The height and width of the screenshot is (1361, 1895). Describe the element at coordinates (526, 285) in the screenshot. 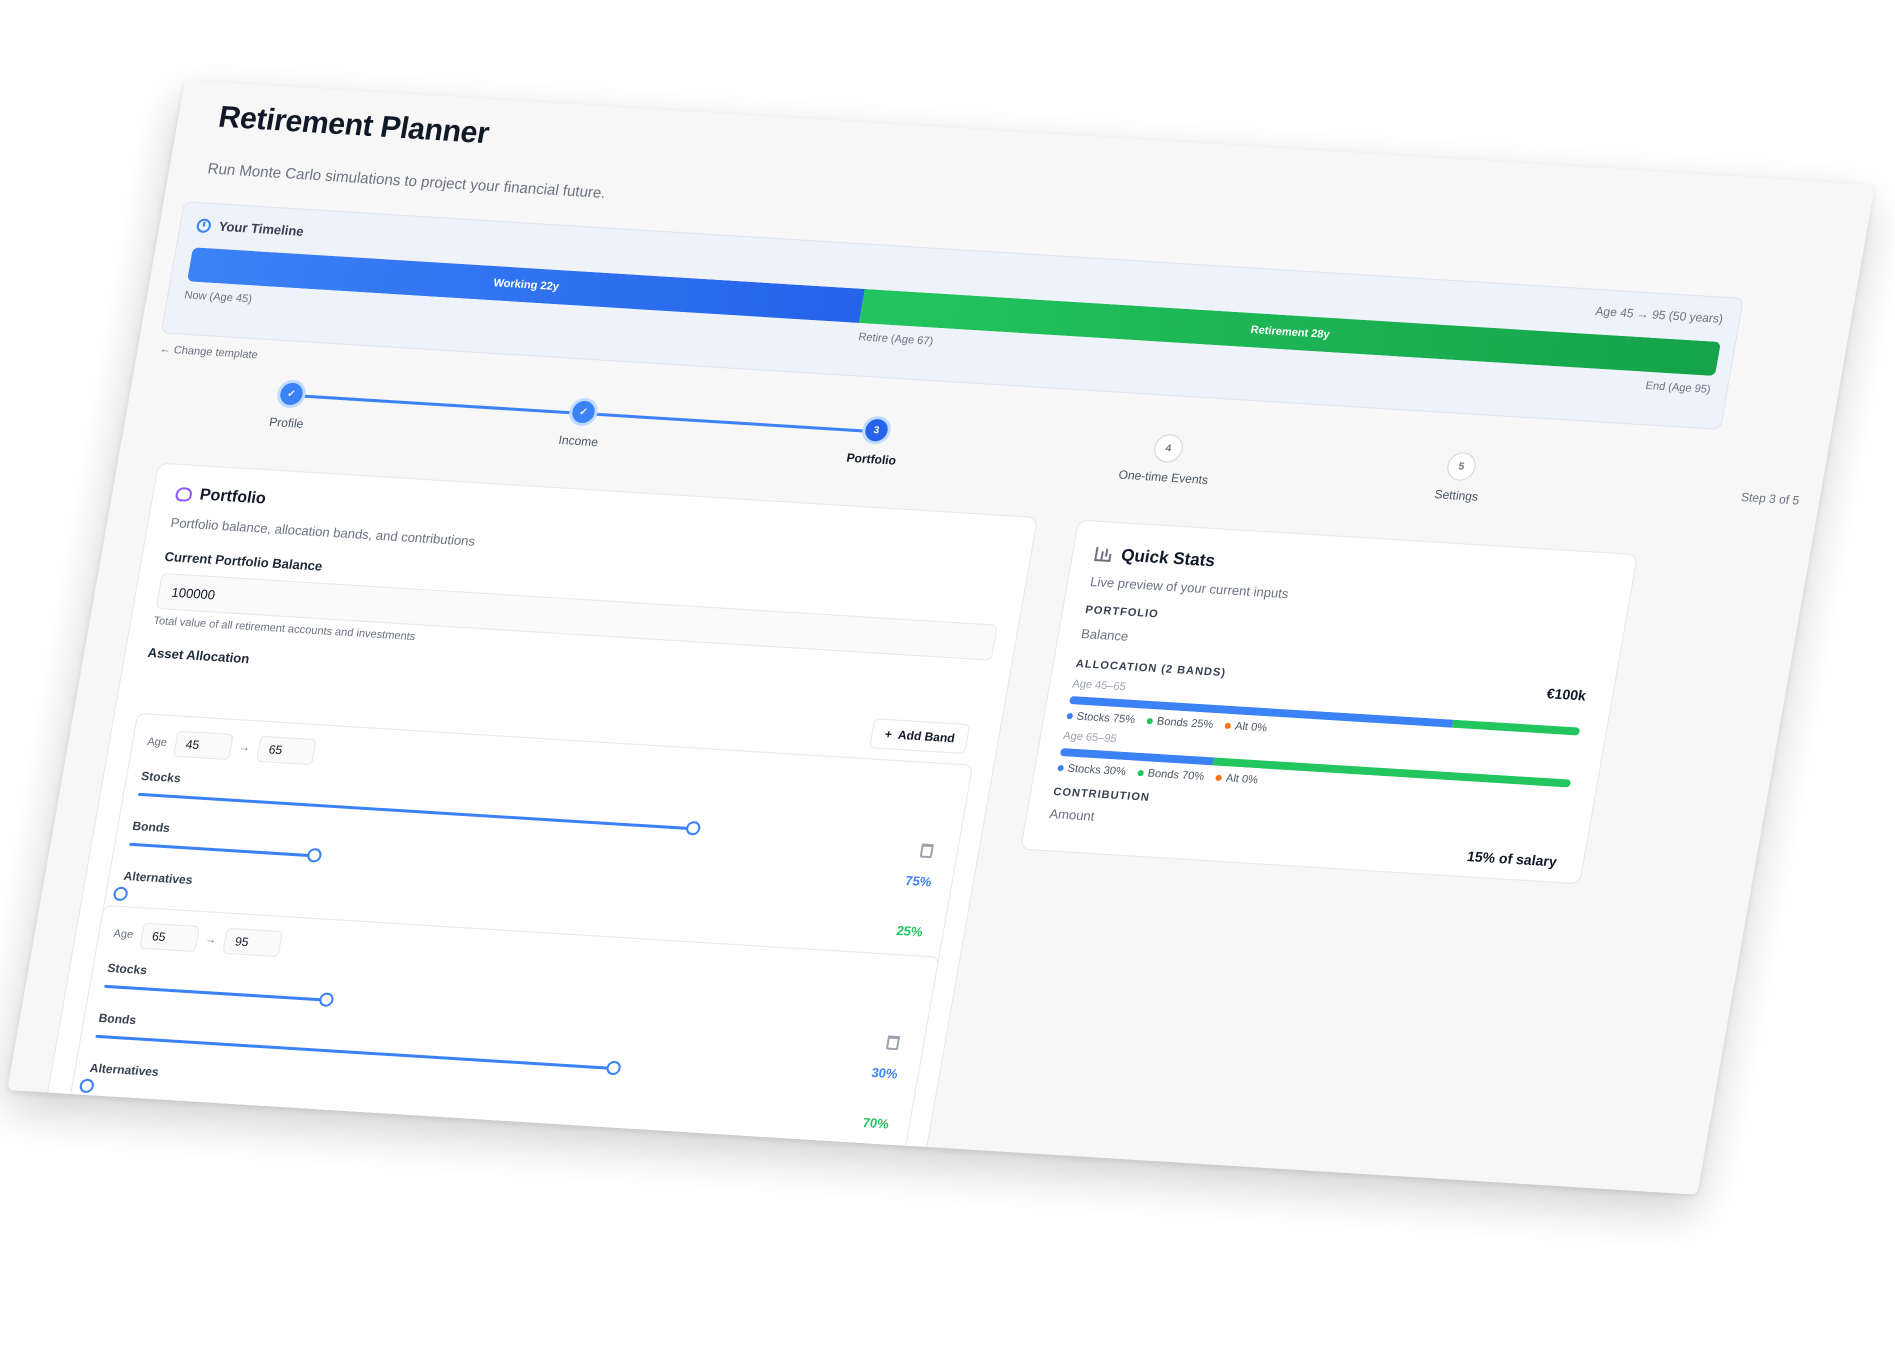

I see `timeline-working-segment: Working 22y` at that location.